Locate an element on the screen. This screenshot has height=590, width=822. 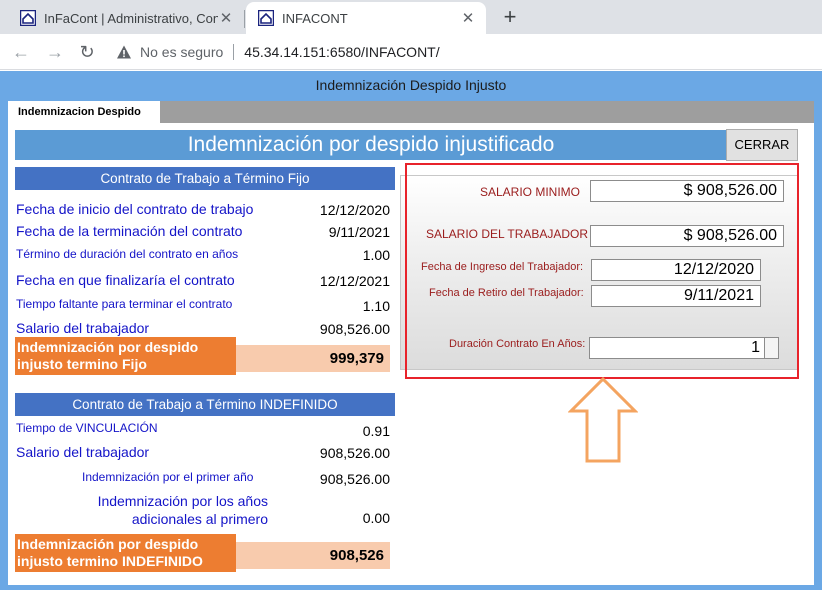
tab-indemnizacion-despido: Indemnizacion Despido is located at coordinates (84, 112).